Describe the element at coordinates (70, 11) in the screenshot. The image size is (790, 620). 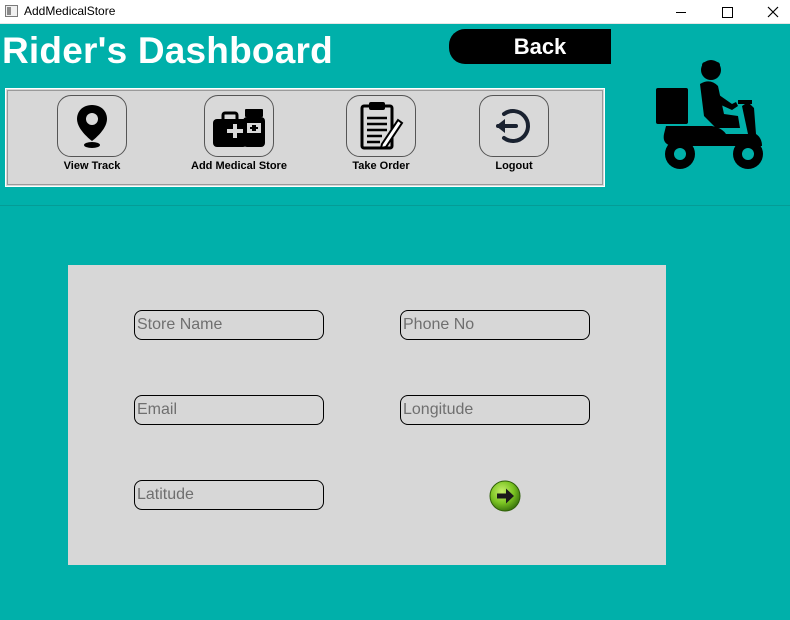
I see `window-title: AddMedicalStore` at that location.